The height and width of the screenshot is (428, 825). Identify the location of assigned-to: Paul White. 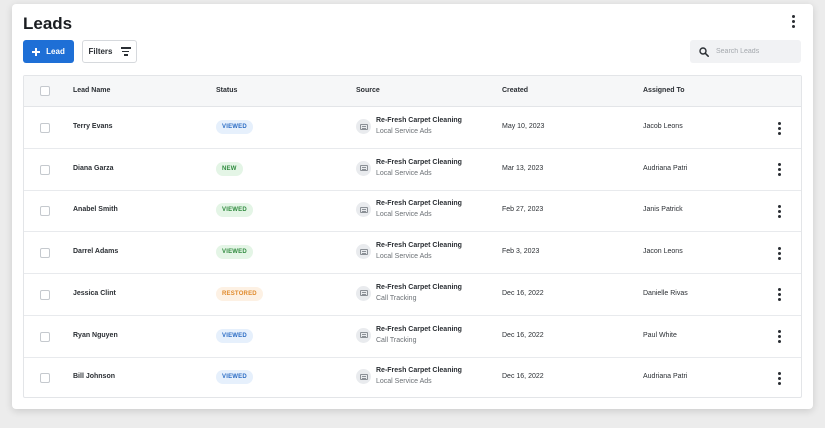
(660, 335).